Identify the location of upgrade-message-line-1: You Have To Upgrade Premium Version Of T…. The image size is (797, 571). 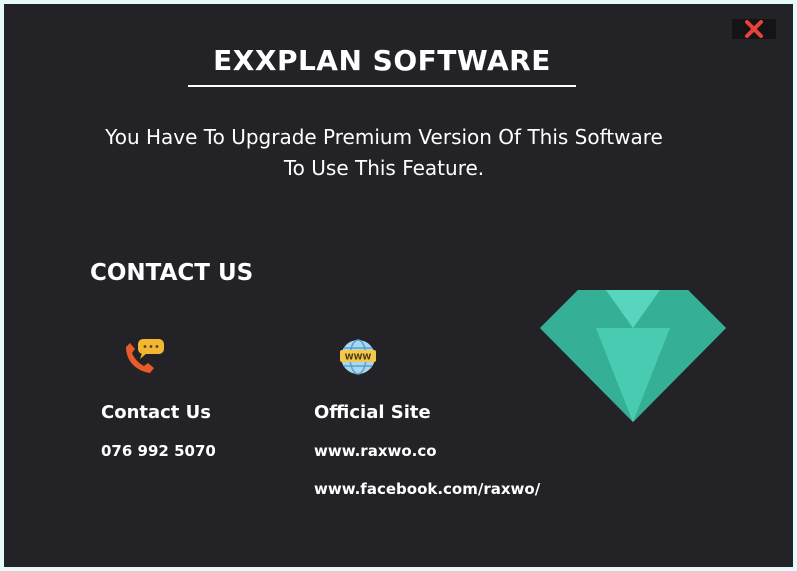
(384, 137).